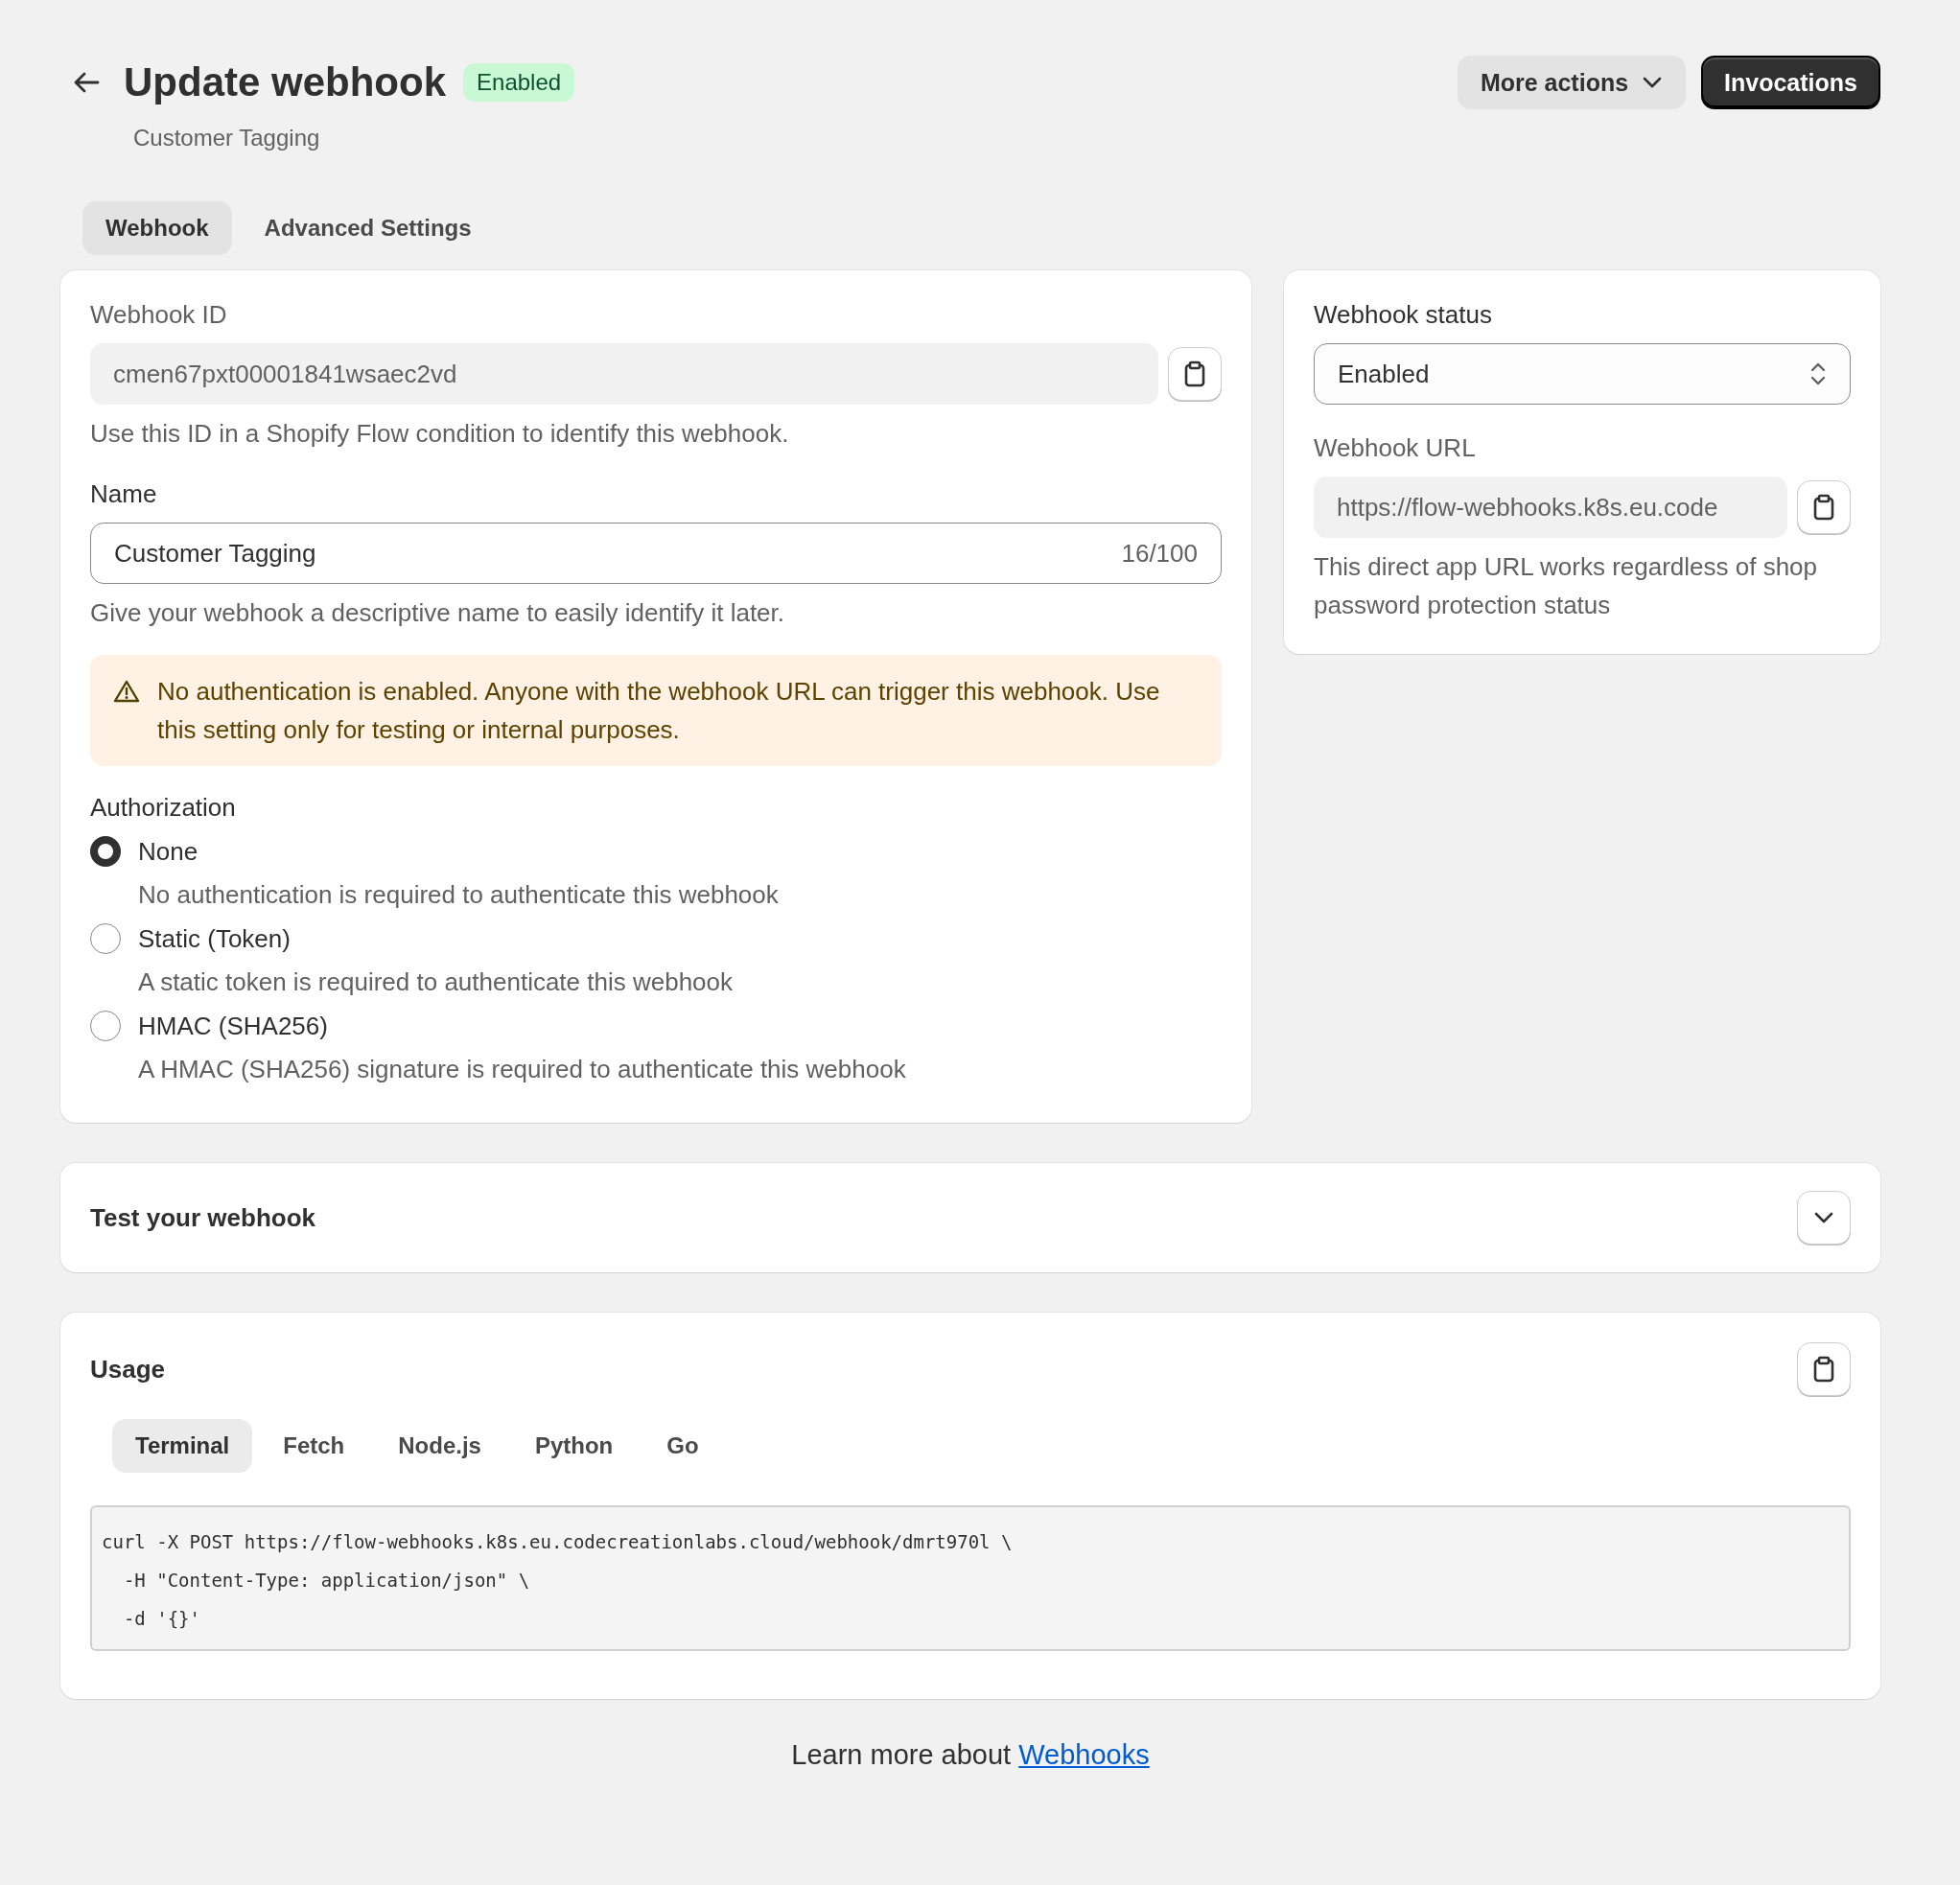  What do you see at coordinates (87, 82) in the screenshot?
I see `back-arrow-icon` at bounding box center [87, 82].